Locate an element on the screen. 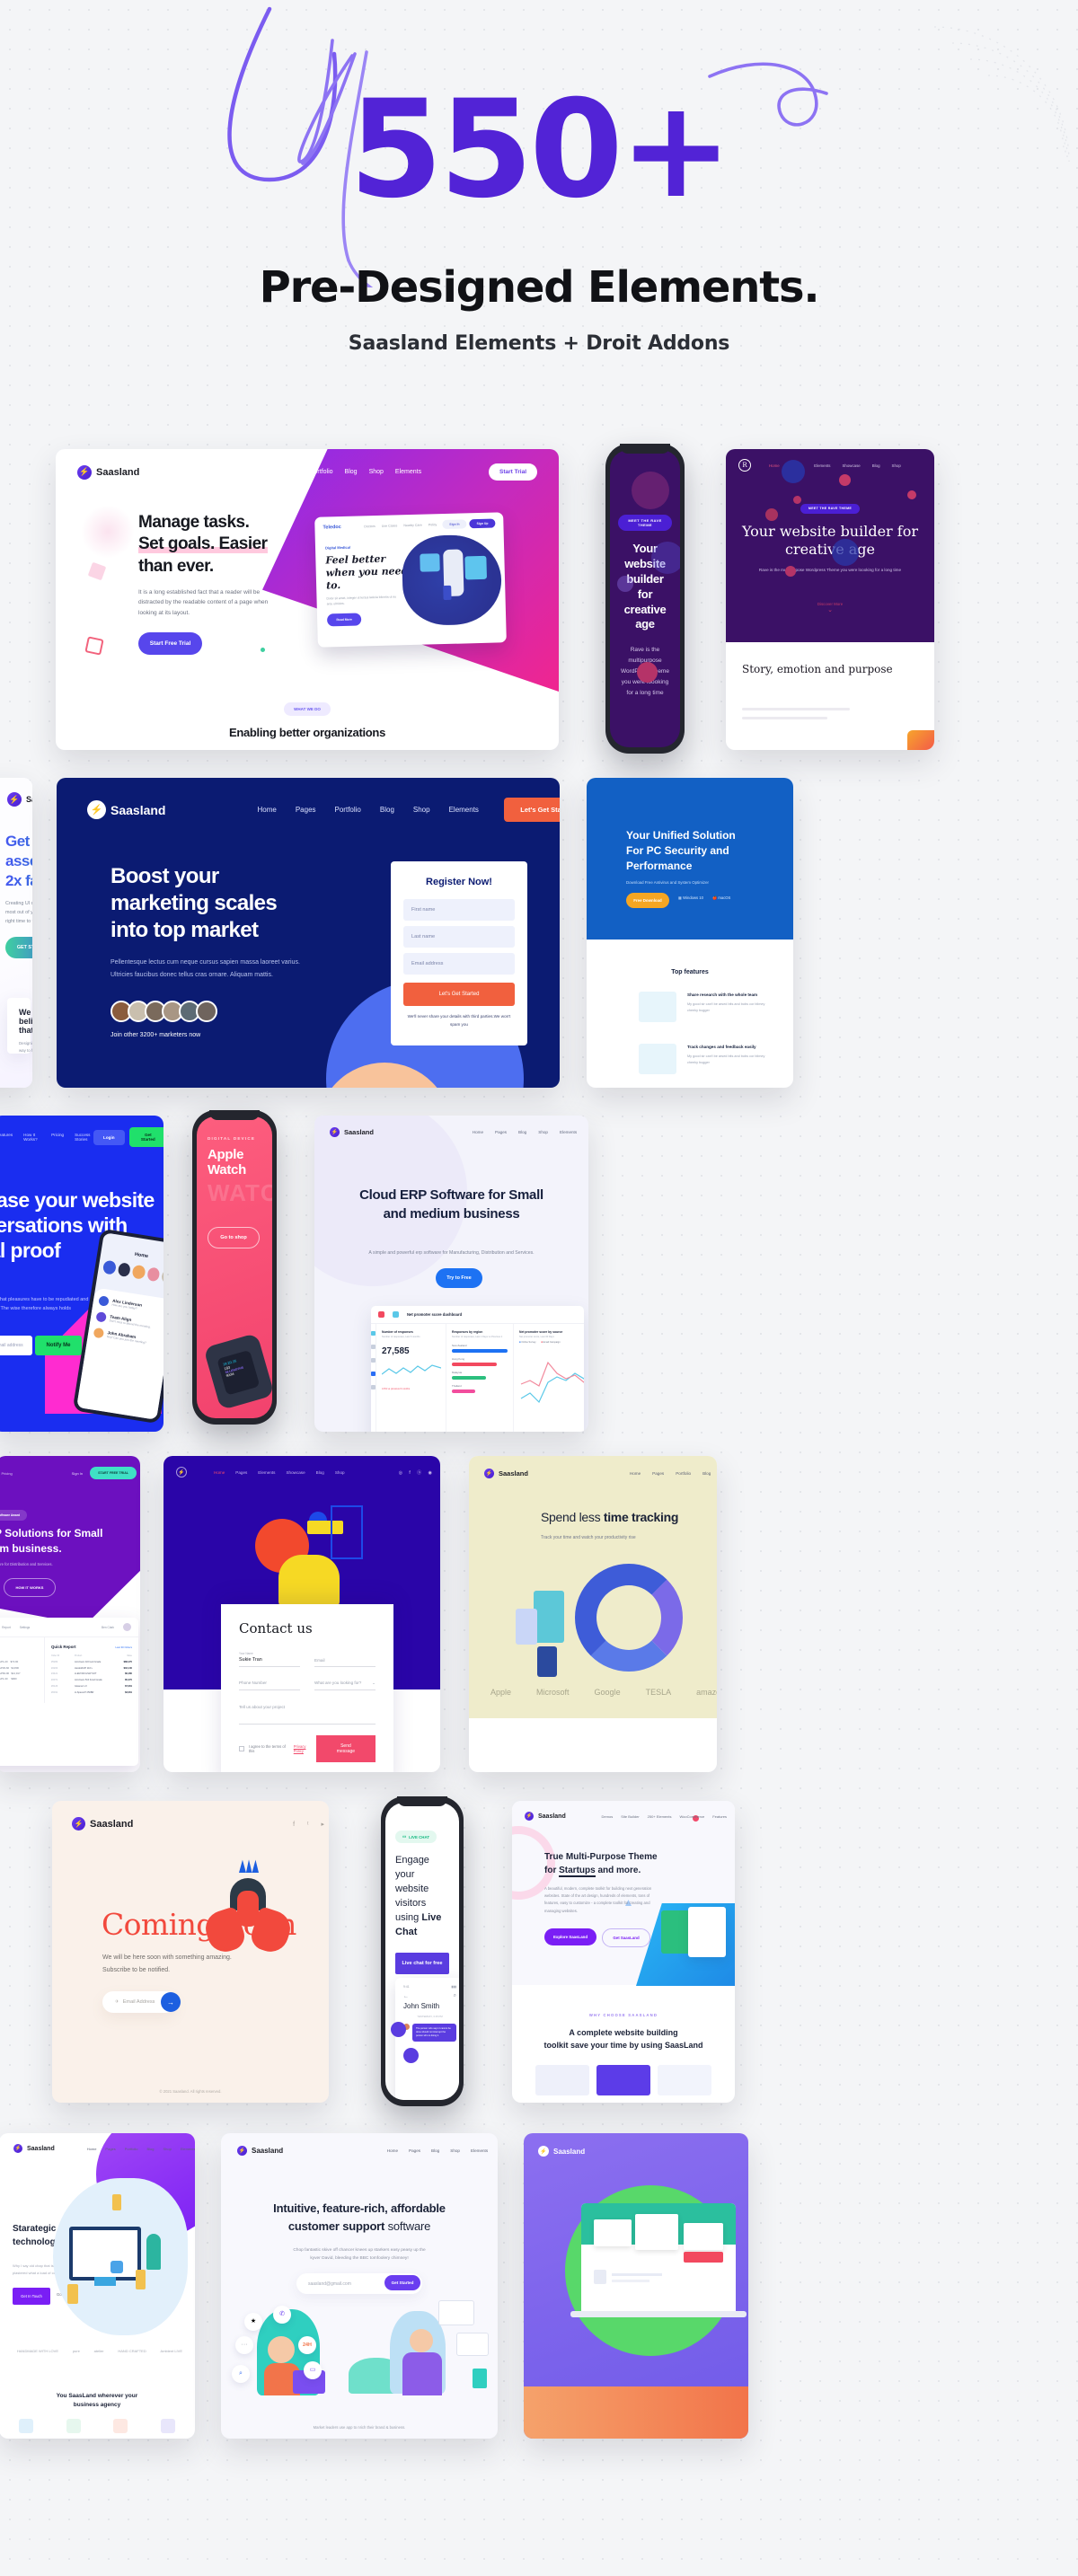 The image size is (1078, 2576). email-input: Email is located at coordinates (320, 1660).